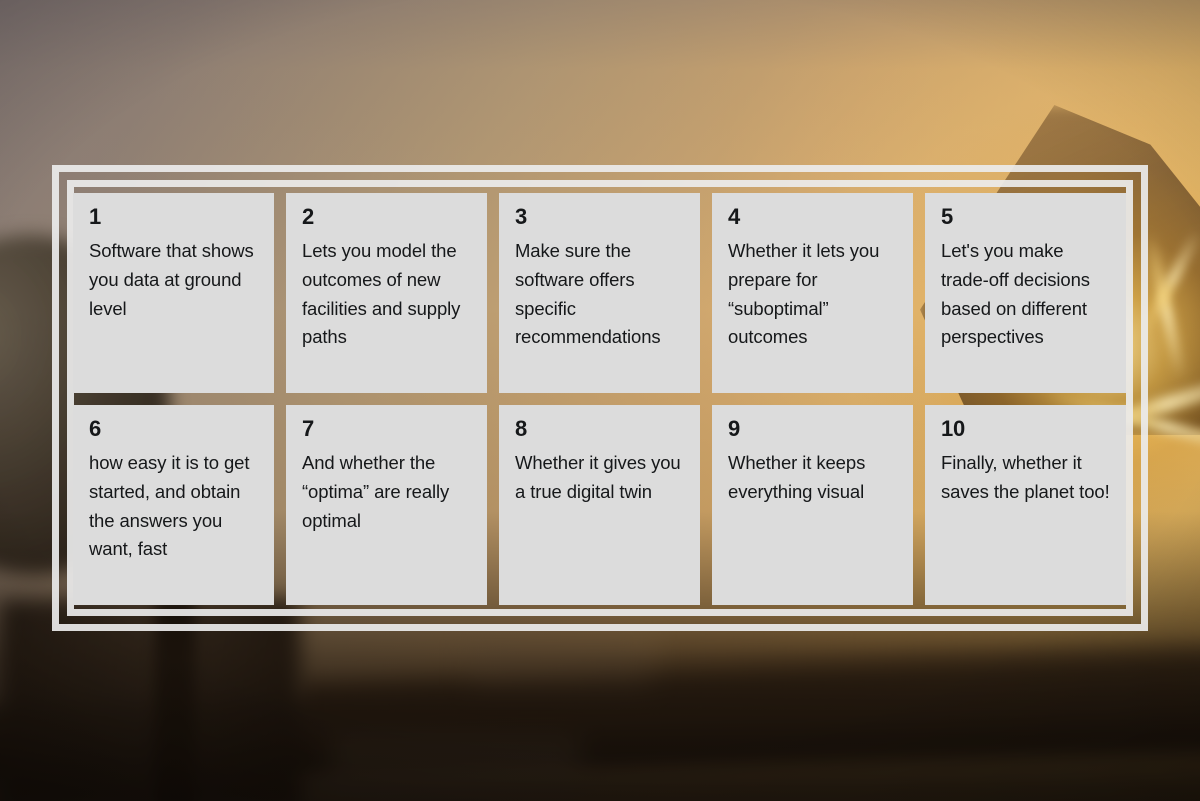  What do you see at coordinates (308, 428) in the screenshot?
I see `card-number: 7` at bounding box center [308, 428].